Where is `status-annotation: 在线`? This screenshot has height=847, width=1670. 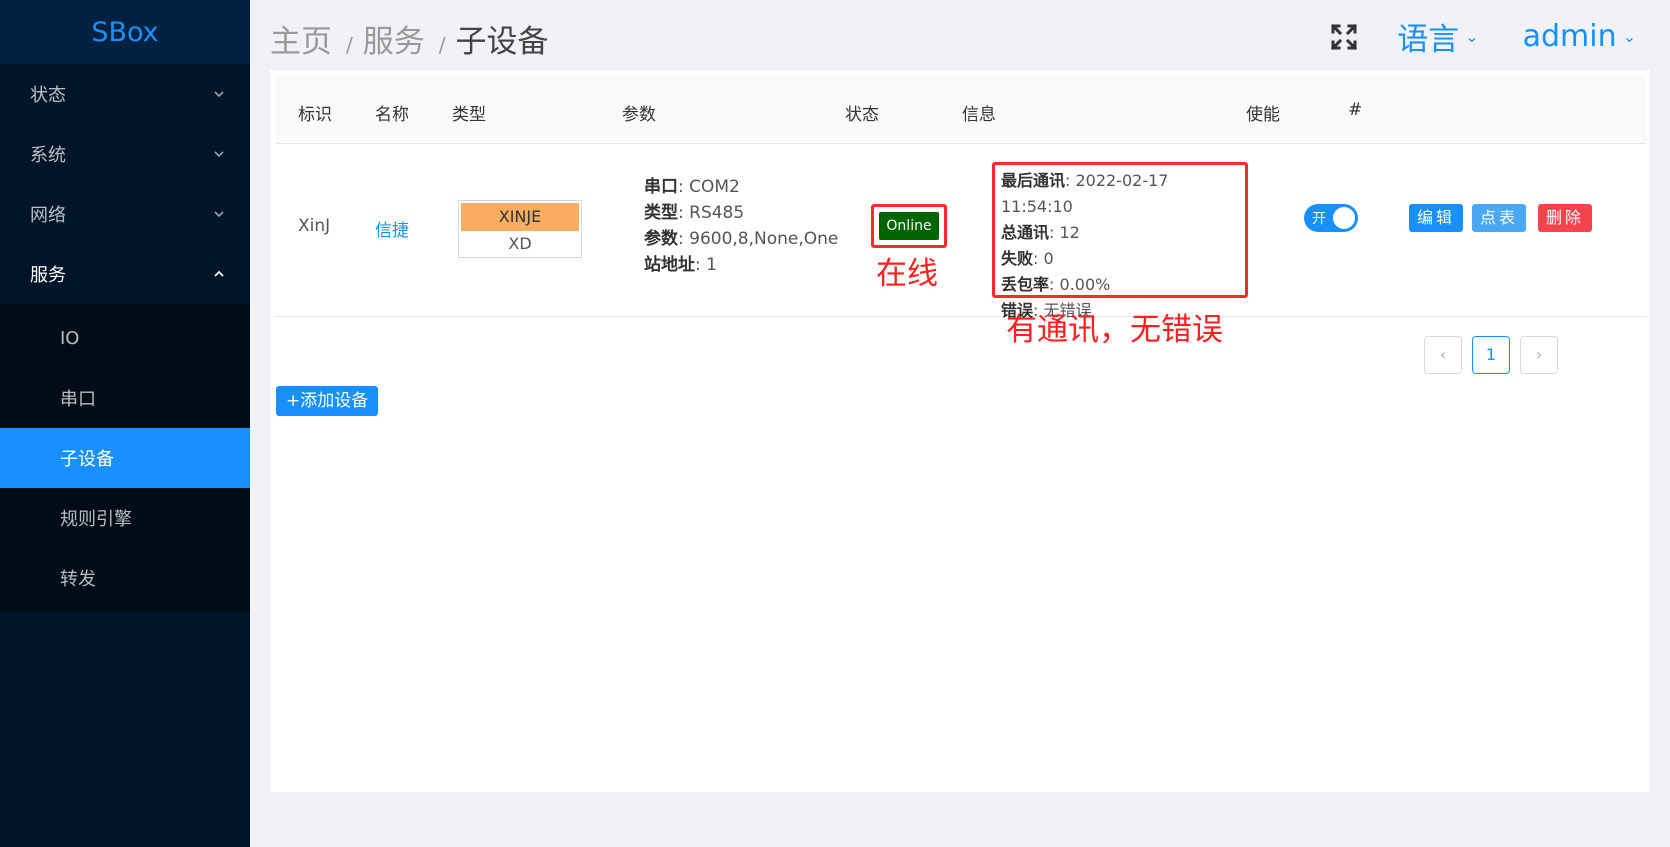 status-annotation: 在线 is located at coordinates (907, 274).